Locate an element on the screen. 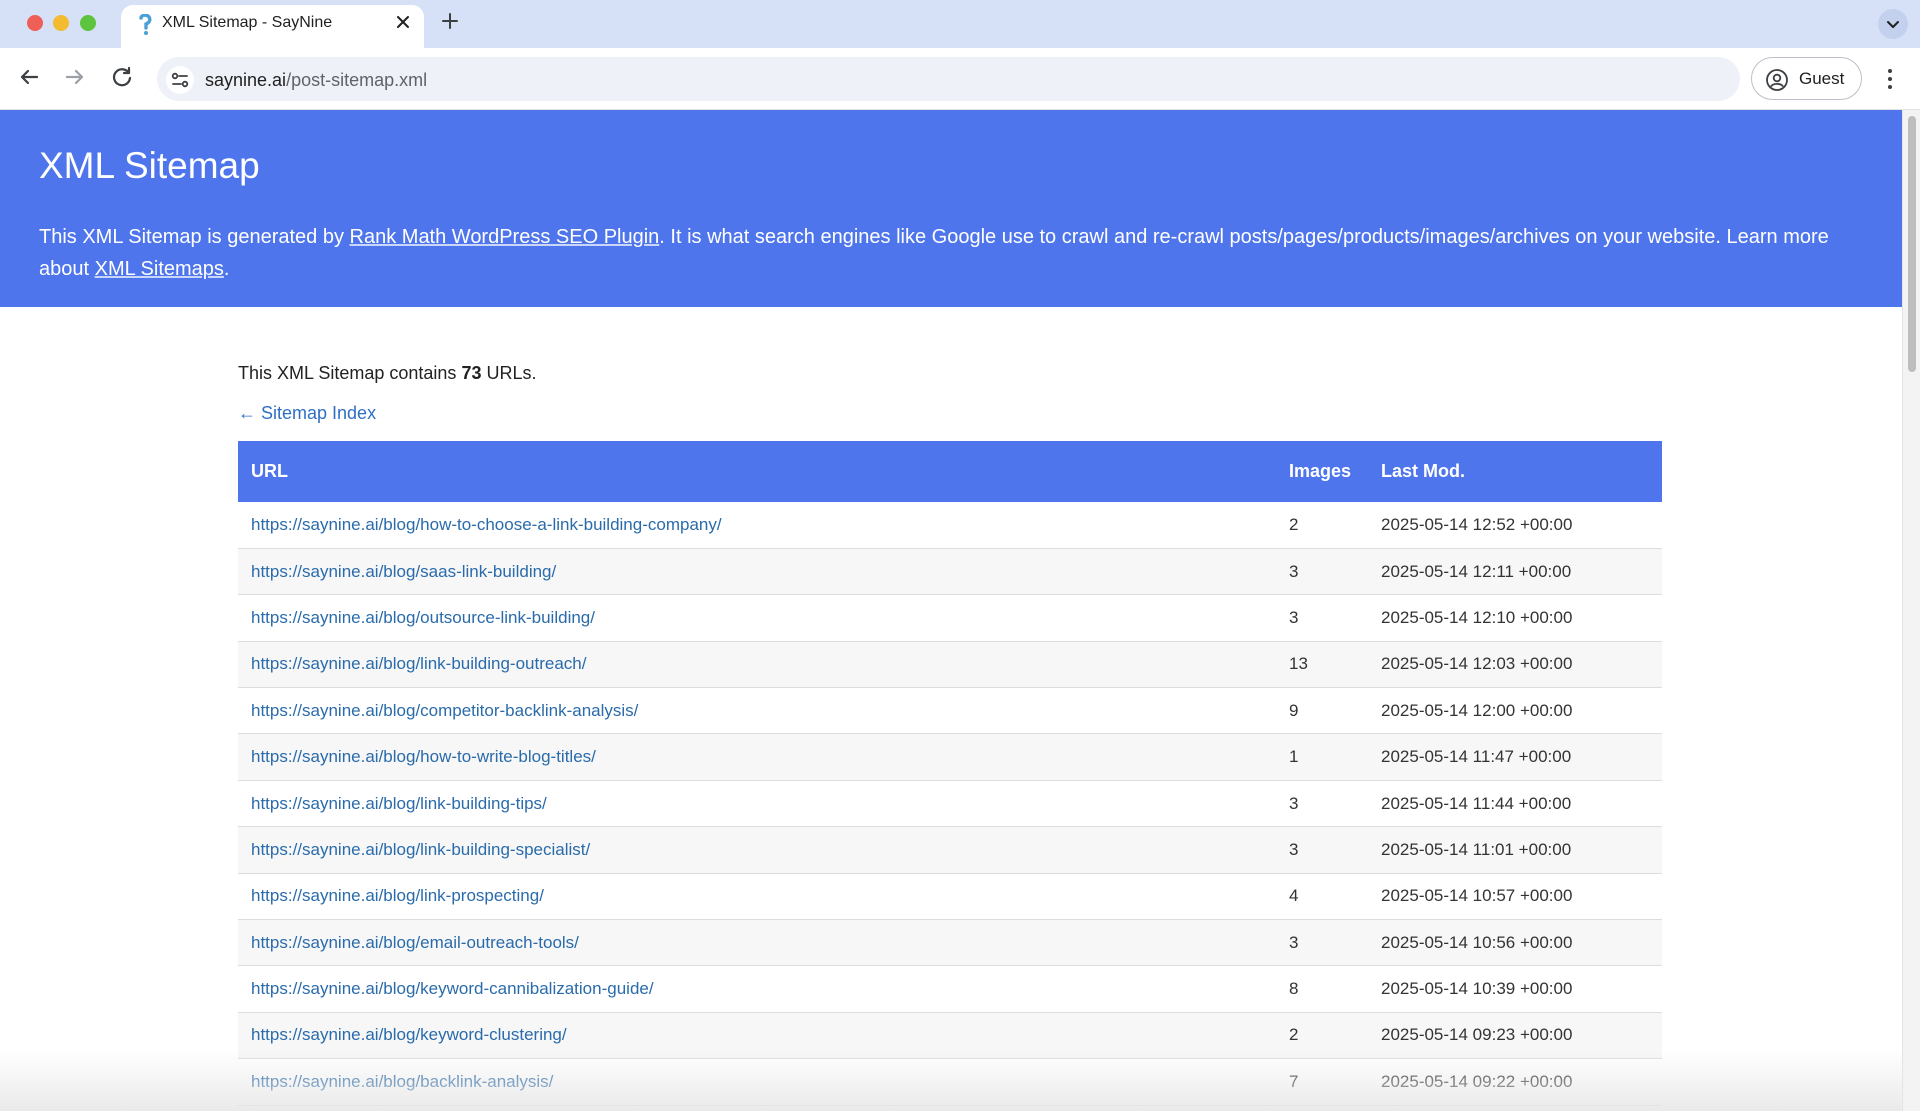 The width and height of the screenshot is (1920, 1111). site-info-button is located at coordinates (180, 80).